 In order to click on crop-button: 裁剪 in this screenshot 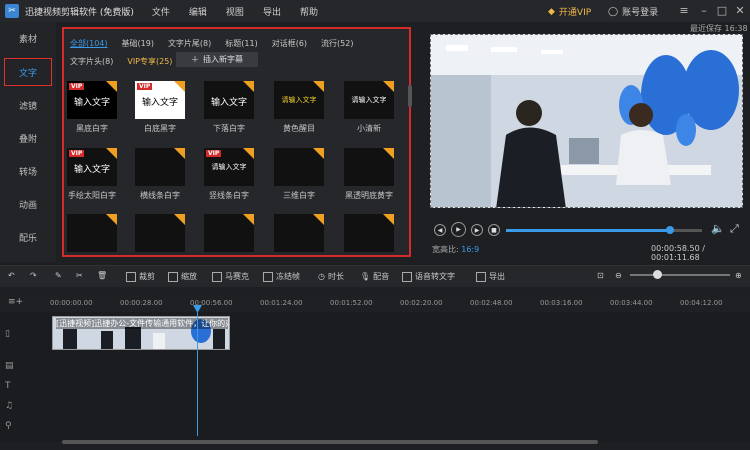, I will do `click(140, 276)`.